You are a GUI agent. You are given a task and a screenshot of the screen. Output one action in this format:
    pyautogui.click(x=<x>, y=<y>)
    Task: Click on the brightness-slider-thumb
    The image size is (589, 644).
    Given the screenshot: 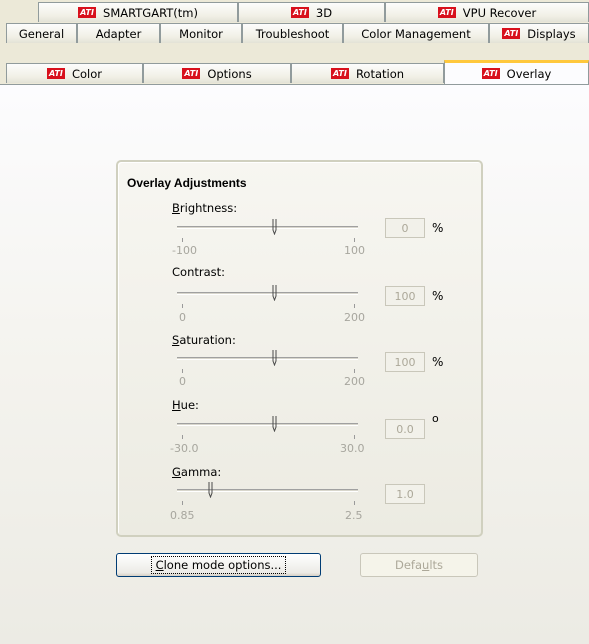 What is the action you would take?
    pyautogui.click(x=274, y=227)
    